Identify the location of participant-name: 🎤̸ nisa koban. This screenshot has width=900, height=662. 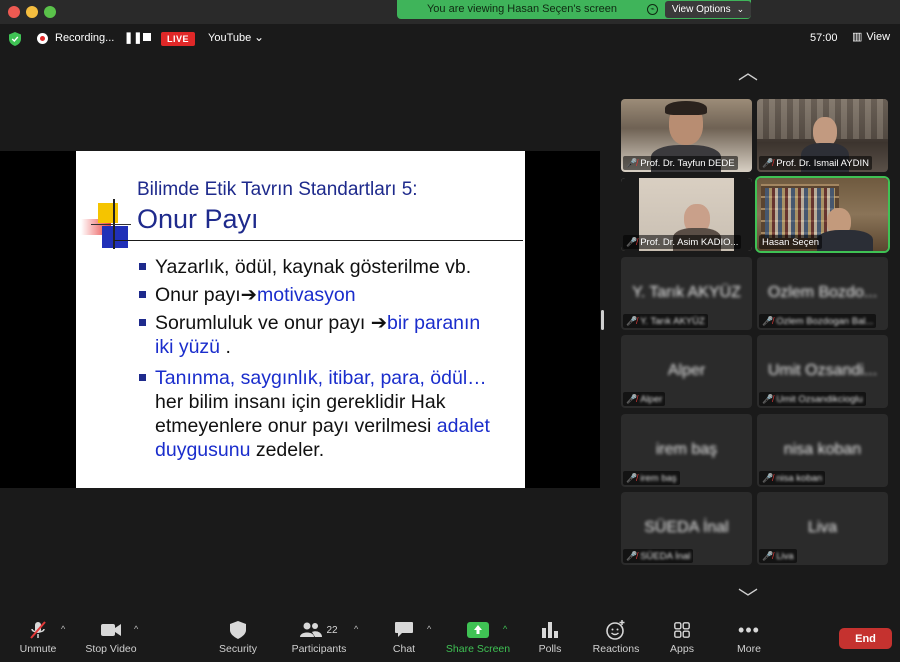
(792, 478).